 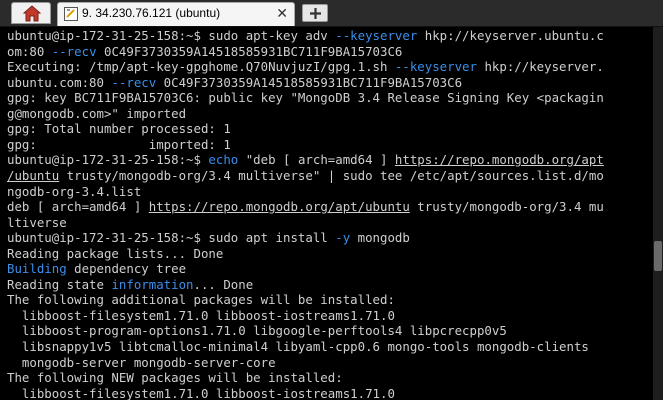 I want to click on plus-icon, so click(x=315, y=13).